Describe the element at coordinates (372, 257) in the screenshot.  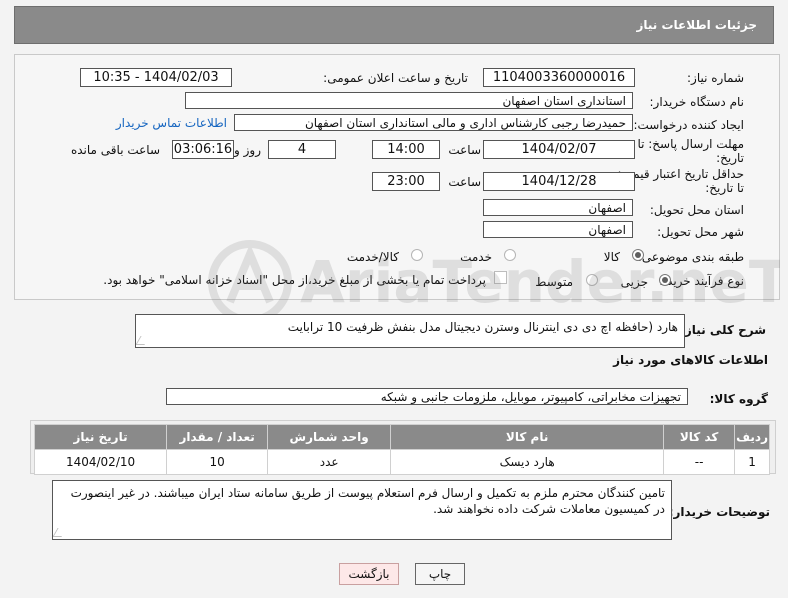
I see `category-option-goods-service: کالا/خدمت` at that location.